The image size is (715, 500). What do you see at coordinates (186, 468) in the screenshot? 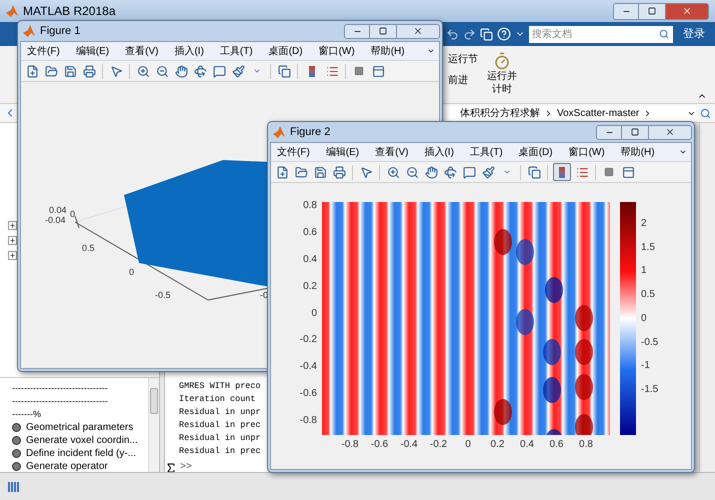
I see `command-prompt: >>` at bounding box center [186, 468].